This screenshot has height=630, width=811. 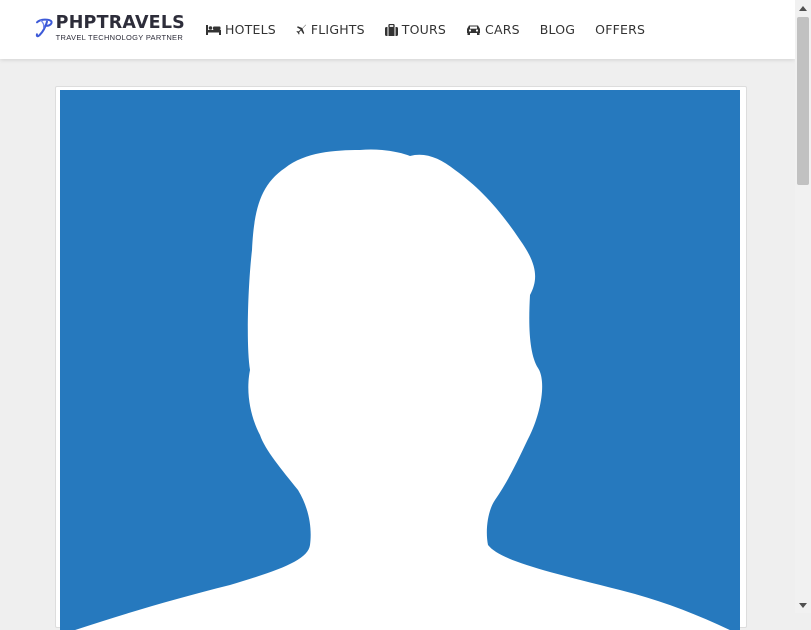 What do you see at coordinates (391, 29) in the screenshot?
I see `suitcase-icon` at bounding box center [391, 29].